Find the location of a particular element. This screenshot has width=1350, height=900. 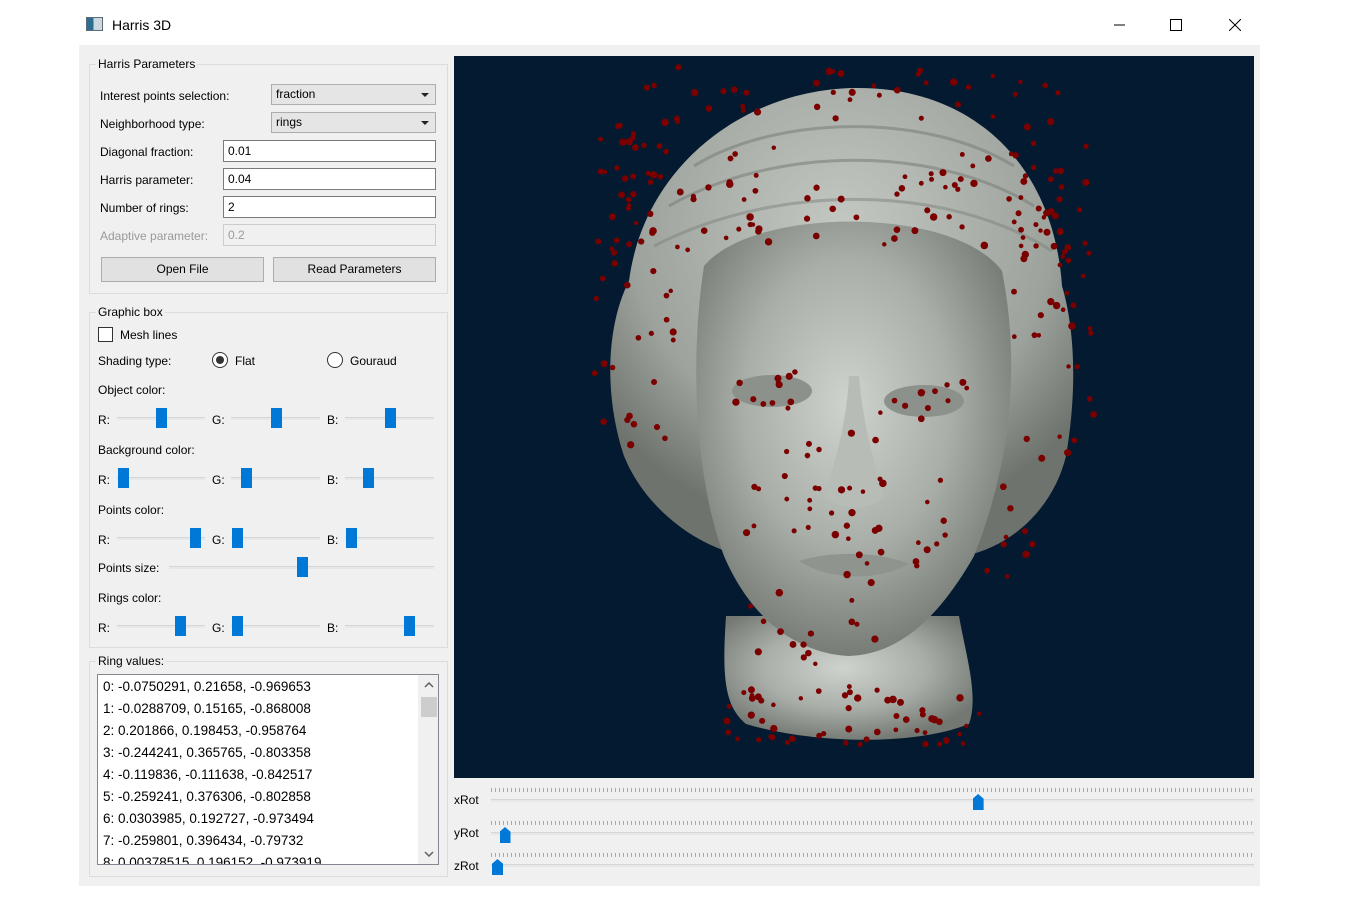

neighborhood-combo: rings is located at coordinates (353, 122).